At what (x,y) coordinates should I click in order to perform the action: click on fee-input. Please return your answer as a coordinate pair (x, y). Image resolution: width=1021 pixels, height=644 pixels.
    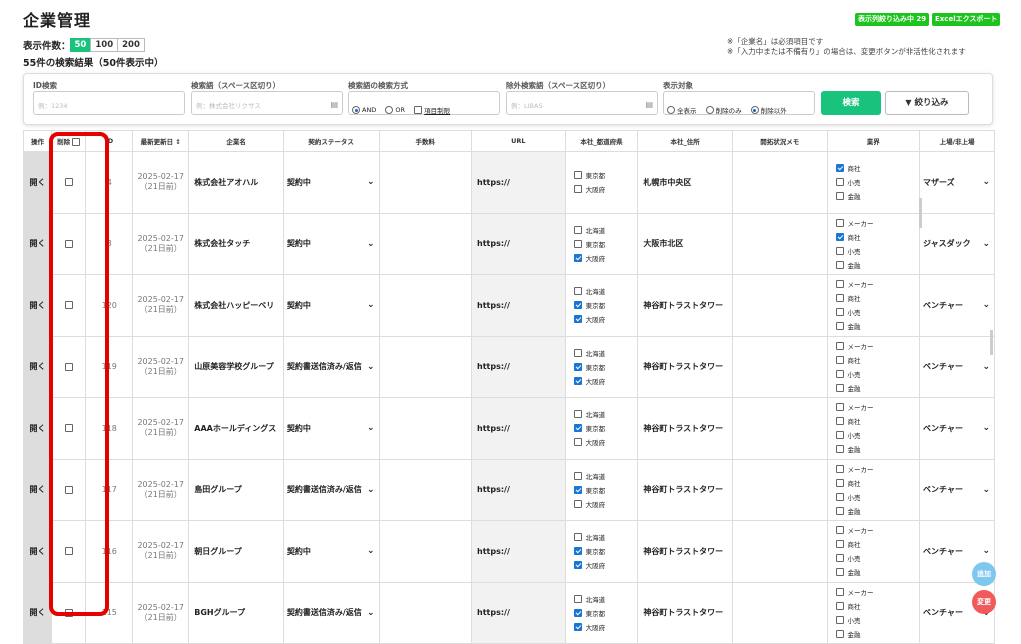
    Looking at the image, I should click on (425, 366).